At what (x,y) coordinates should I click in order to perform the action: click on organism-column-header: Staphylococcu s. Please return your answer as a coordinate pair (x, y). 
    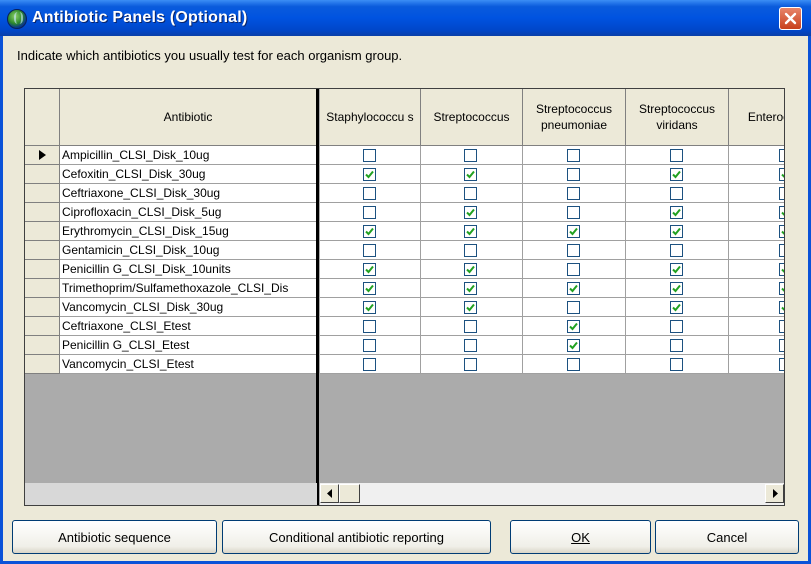
    Looking at the image, I should click on (370, 117).